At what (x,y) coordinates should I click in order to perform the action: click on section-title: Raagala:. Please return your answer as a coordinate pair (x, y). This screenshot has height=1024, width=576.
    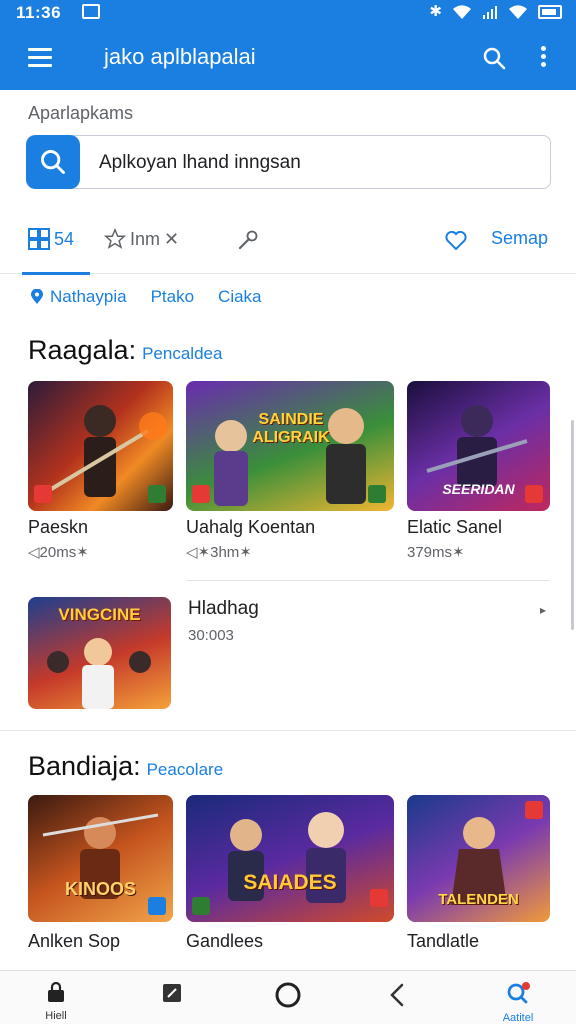
    Looking at the image, I should click on (82, 350).